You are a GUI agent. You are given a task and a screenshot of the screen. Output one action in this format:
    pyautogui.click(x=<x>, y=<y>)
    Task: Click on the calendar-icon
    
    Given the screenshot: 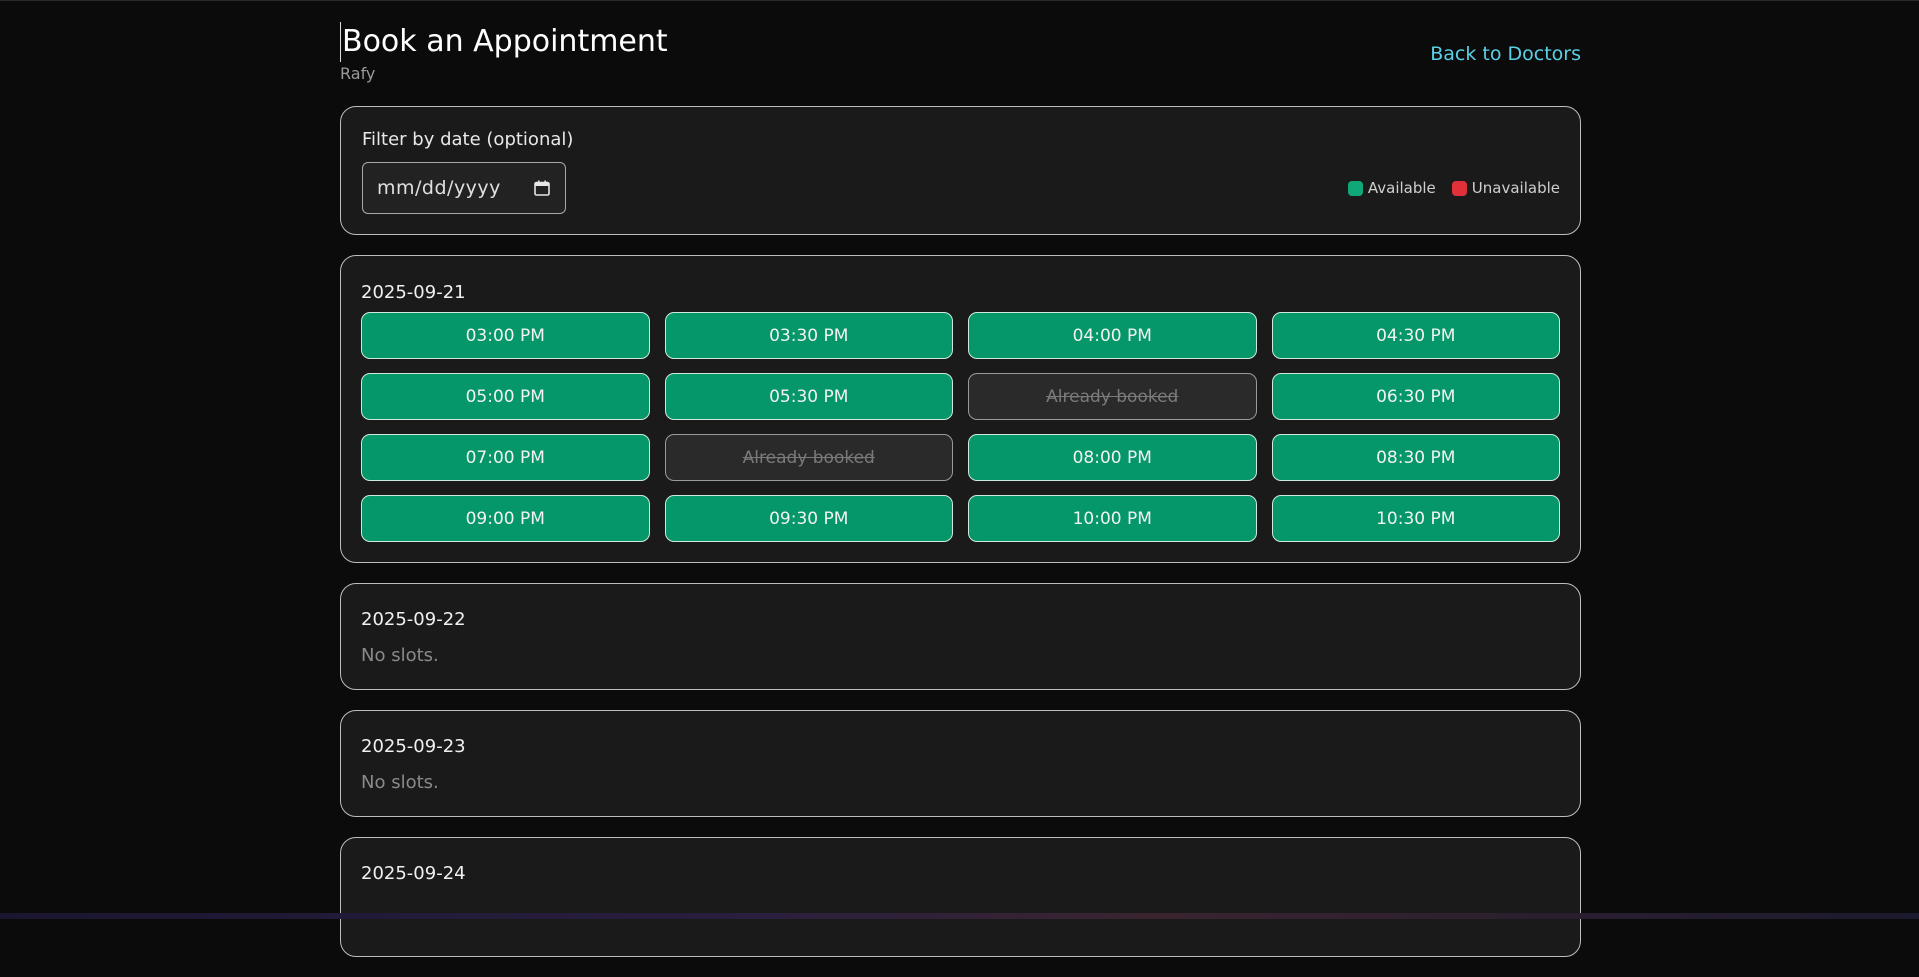 What is the action you would take?
    pyautogui.click(x=542, y=188)
    